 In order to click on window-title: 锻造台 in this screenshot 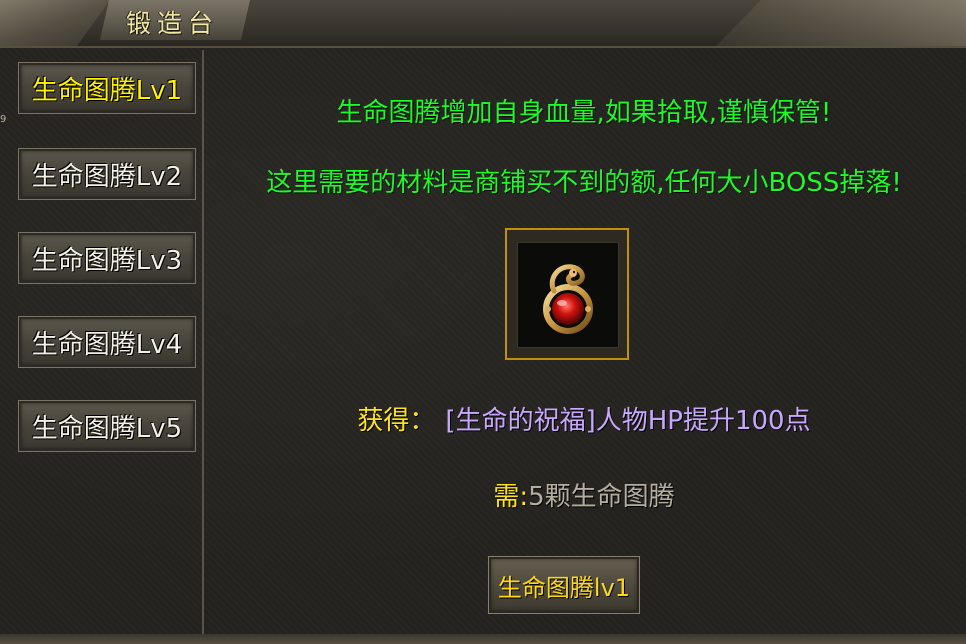, I will do `click(173, 23)`.